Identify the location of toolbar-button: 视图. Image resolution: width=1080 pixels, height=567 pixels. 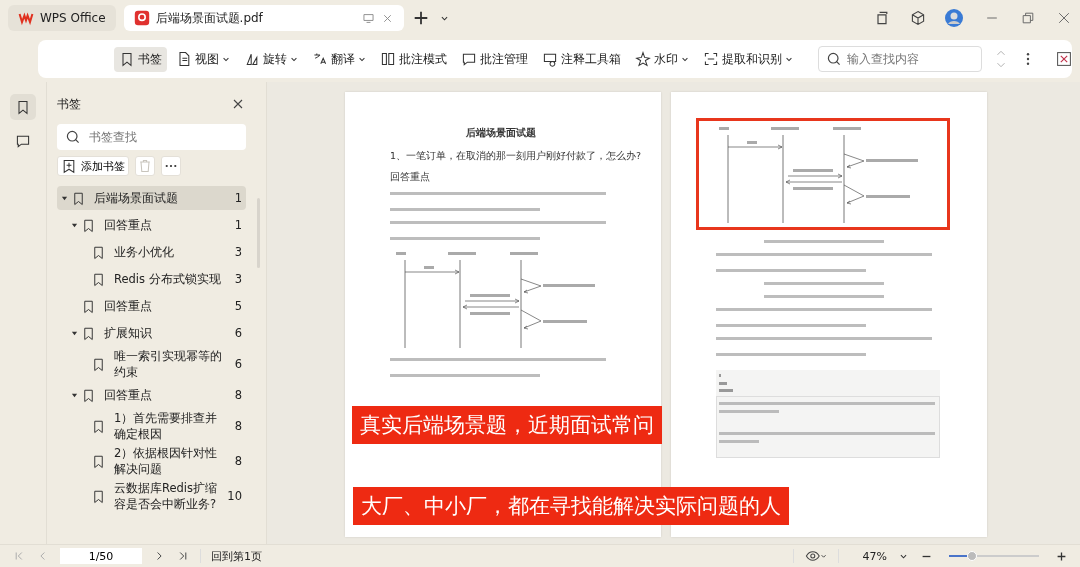
(203, 59).